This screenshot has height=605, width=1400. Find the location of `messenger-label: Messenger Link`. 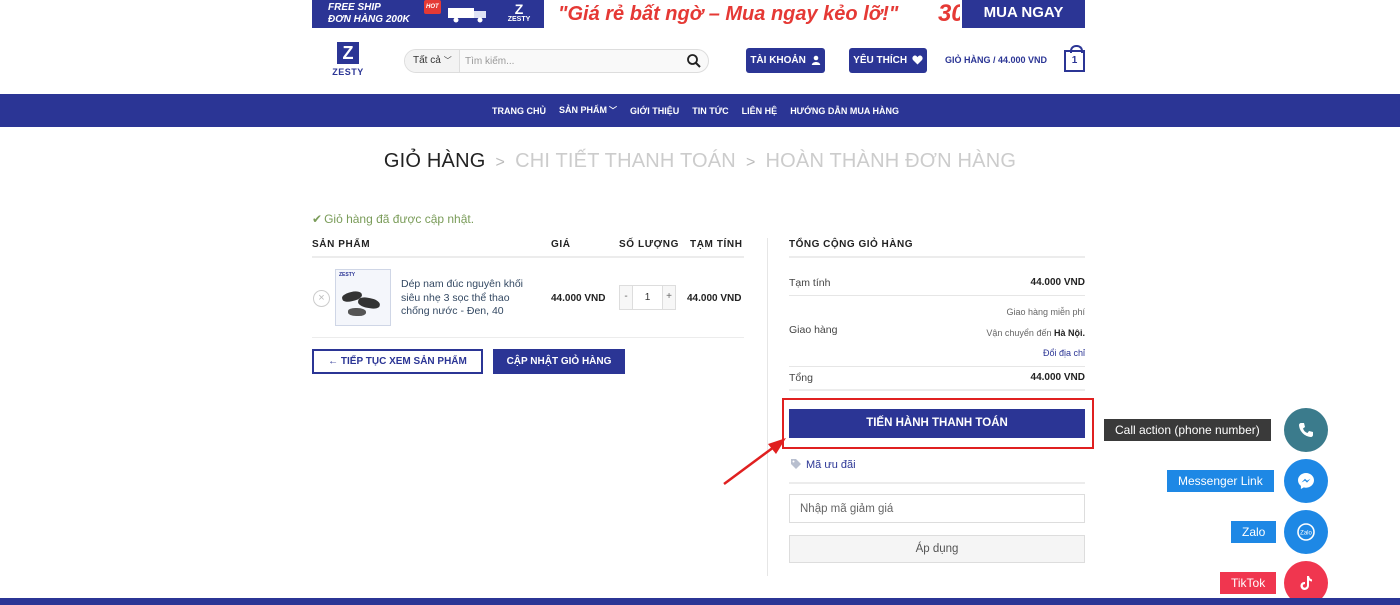

messenger-label: Messenger Link is located at coordinates (1220, 481).